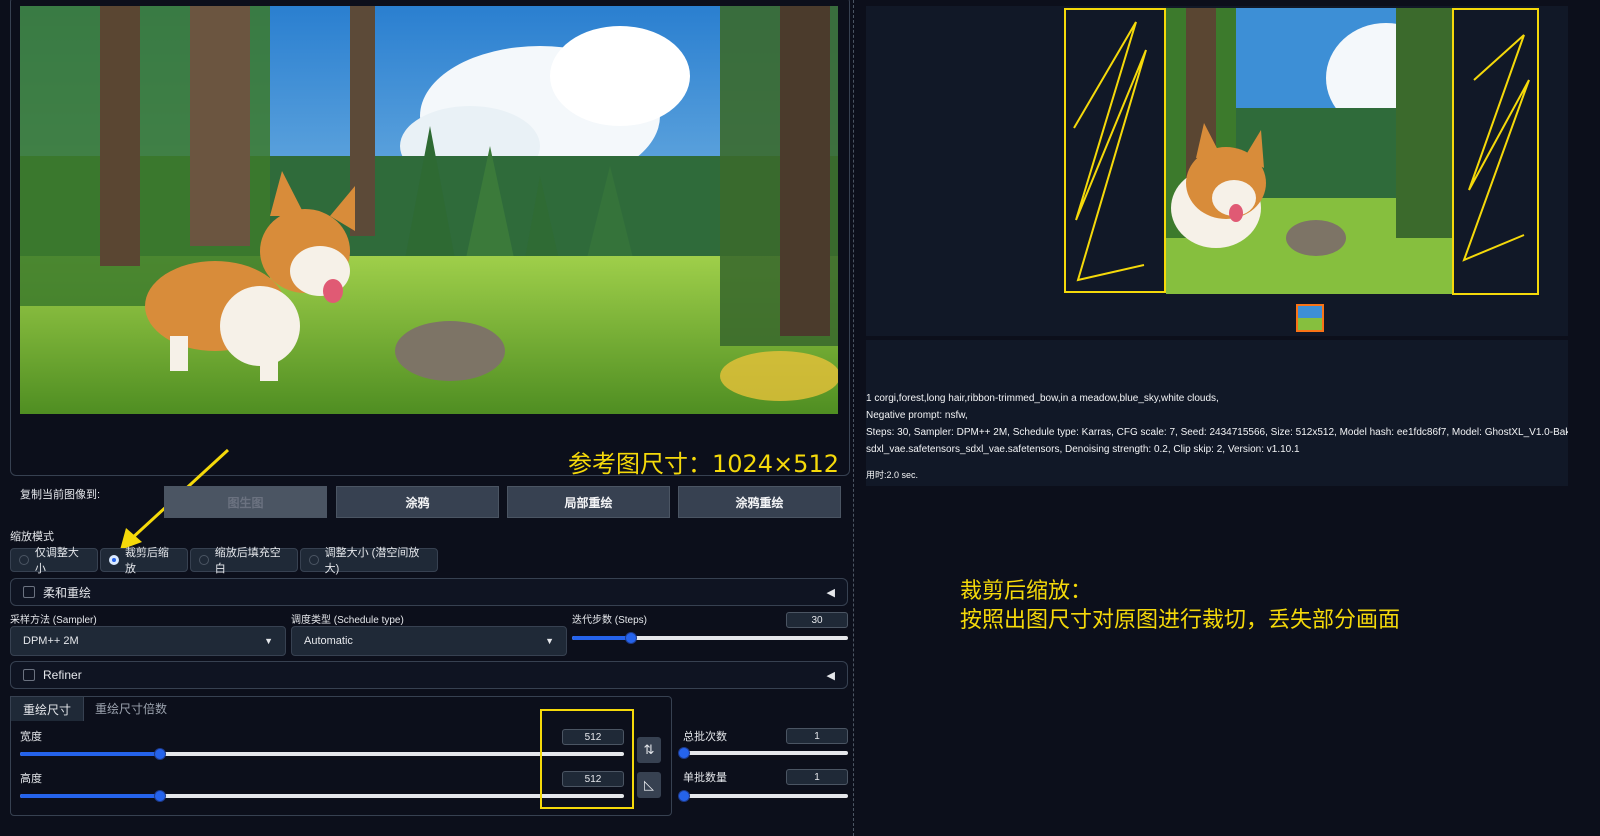 This screenshot has width=1600, height=836. Describe the element at coordinates (588, 502) in the screenshot. I see `copy-to-inpaint-button: 局部重绘` at that location.